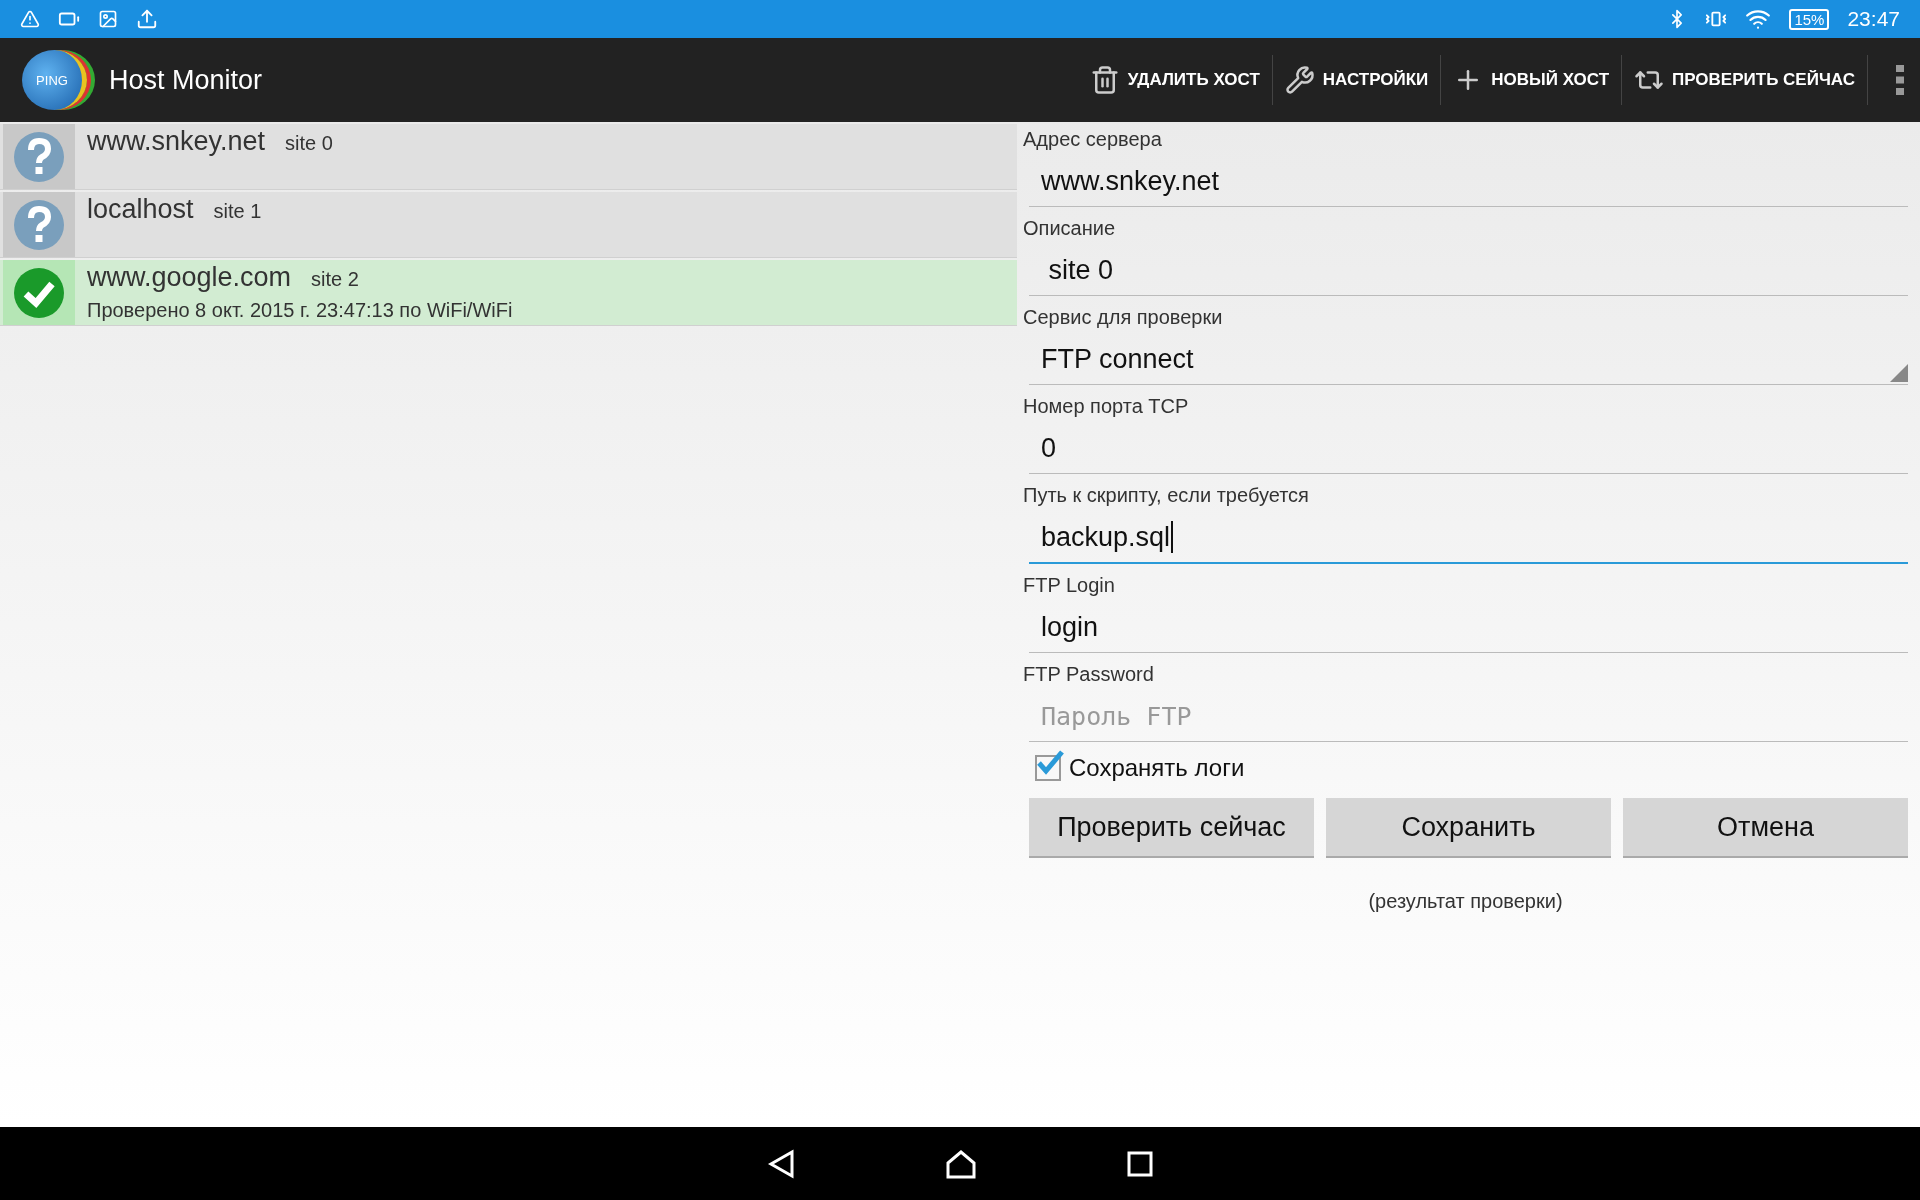  Describe the element at coordinates (1468, 181) in the screenshot. I see `input-field: www.snkey.net` at that location.